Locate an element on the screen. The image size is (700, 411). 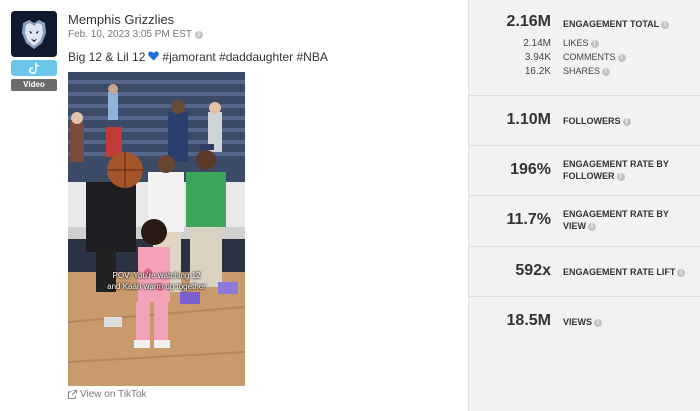
views-label: VIEWS i is located at coordinates (629, 322).